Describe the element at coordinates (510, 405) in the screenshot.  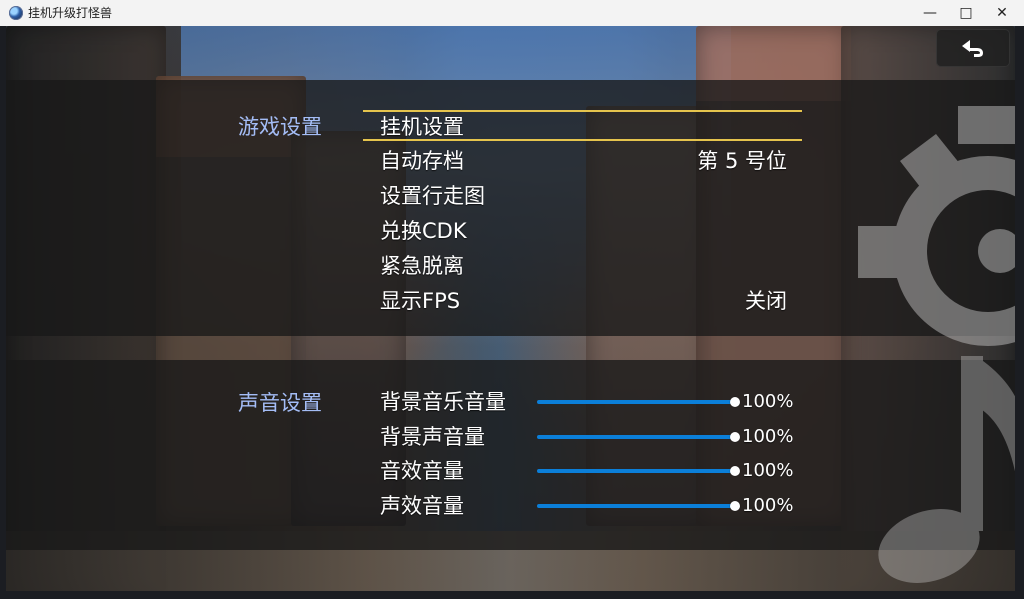
I see `volume-row-background-music: 背景音乐音量 100%` at that location.